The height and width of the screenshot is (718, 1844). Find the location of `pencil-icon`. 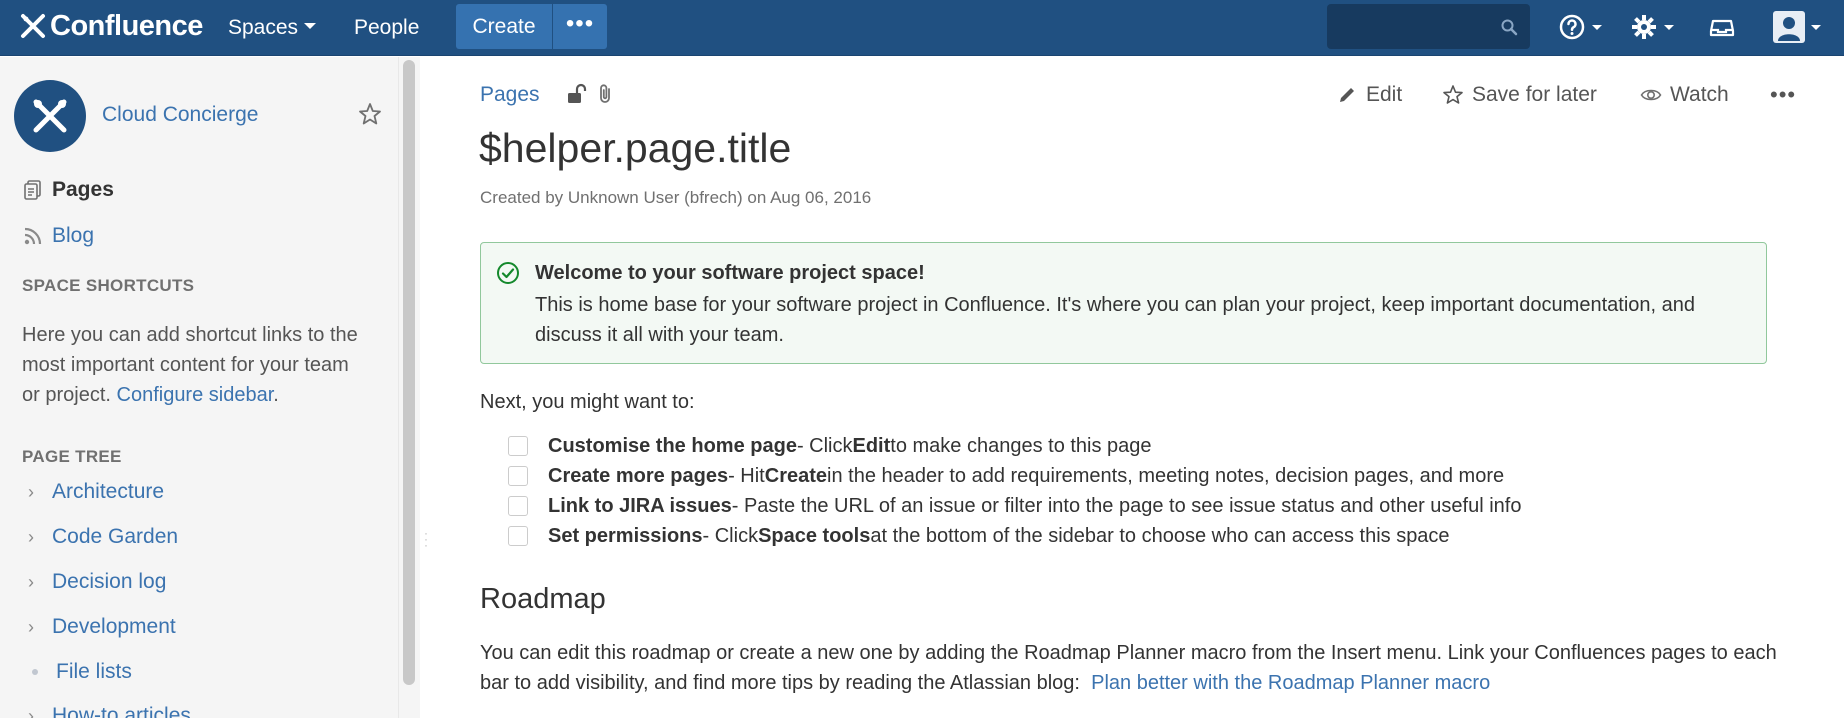

pencil-icon is located at coordinates (1347, 95).